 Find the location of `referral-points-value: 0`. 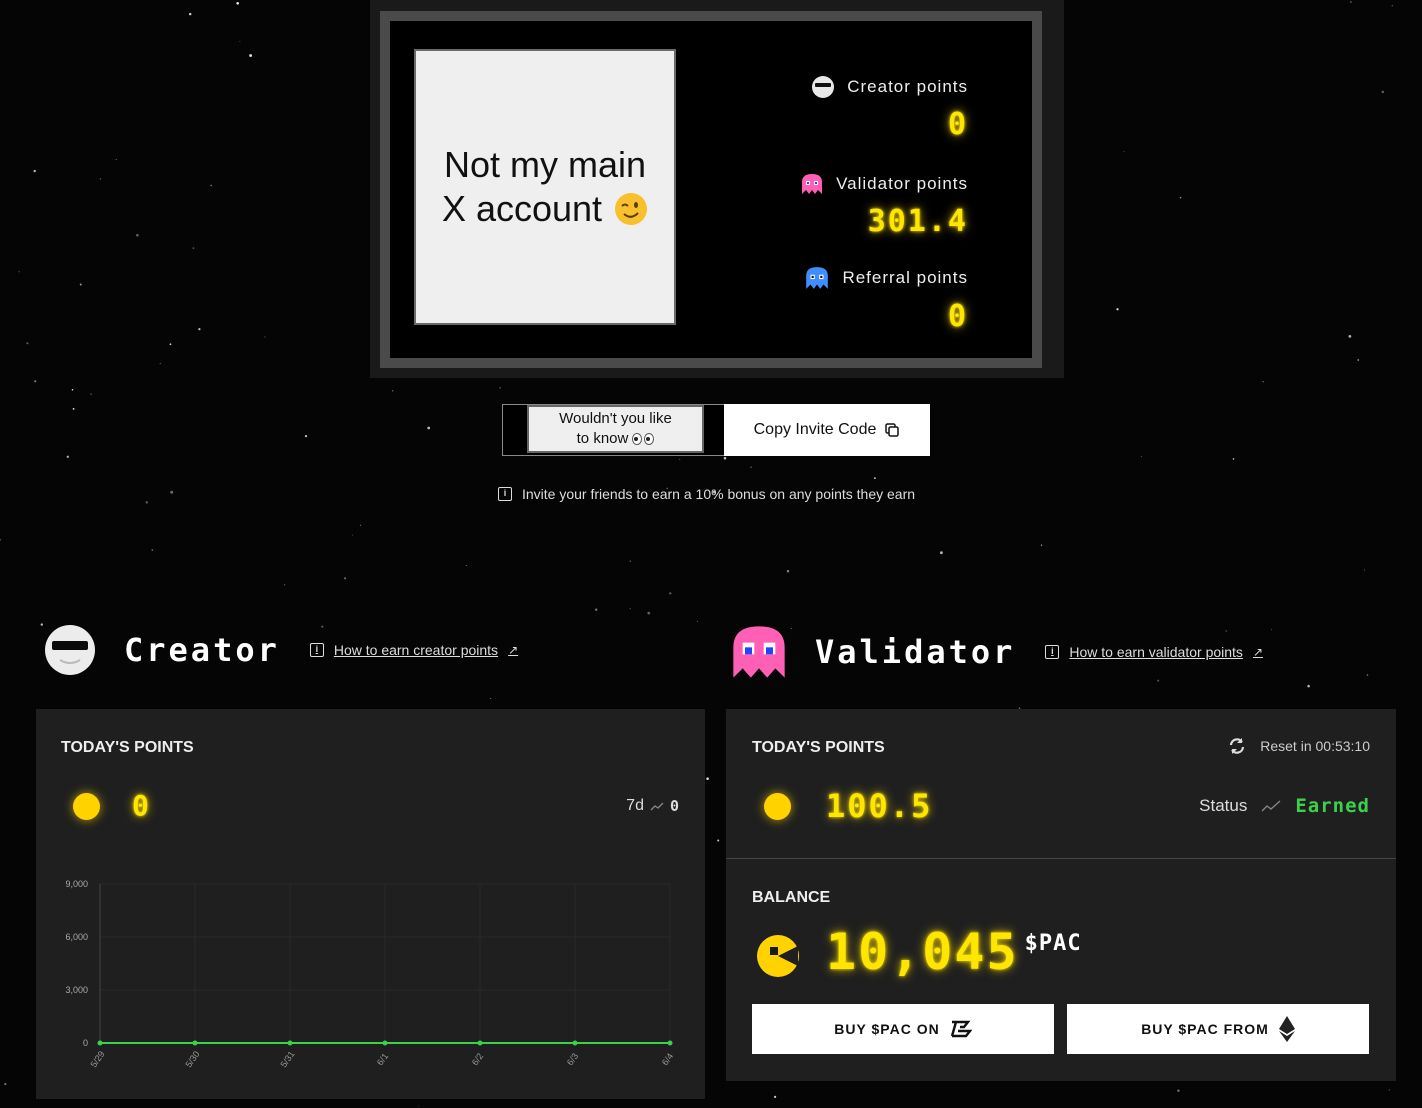

referral-points-value: 0 is located at coordinates (957, 316).